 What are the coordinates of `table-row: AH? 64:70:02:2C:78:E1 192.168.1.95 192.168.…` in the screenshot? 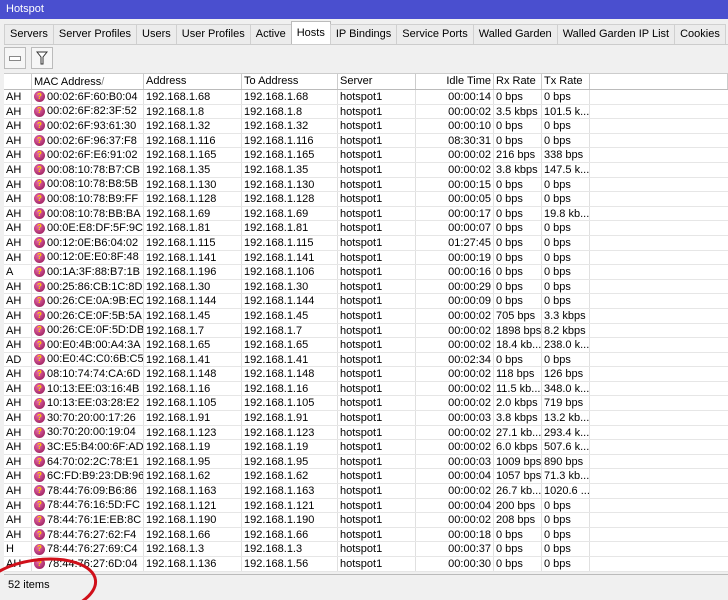 It's located at (366, 462).